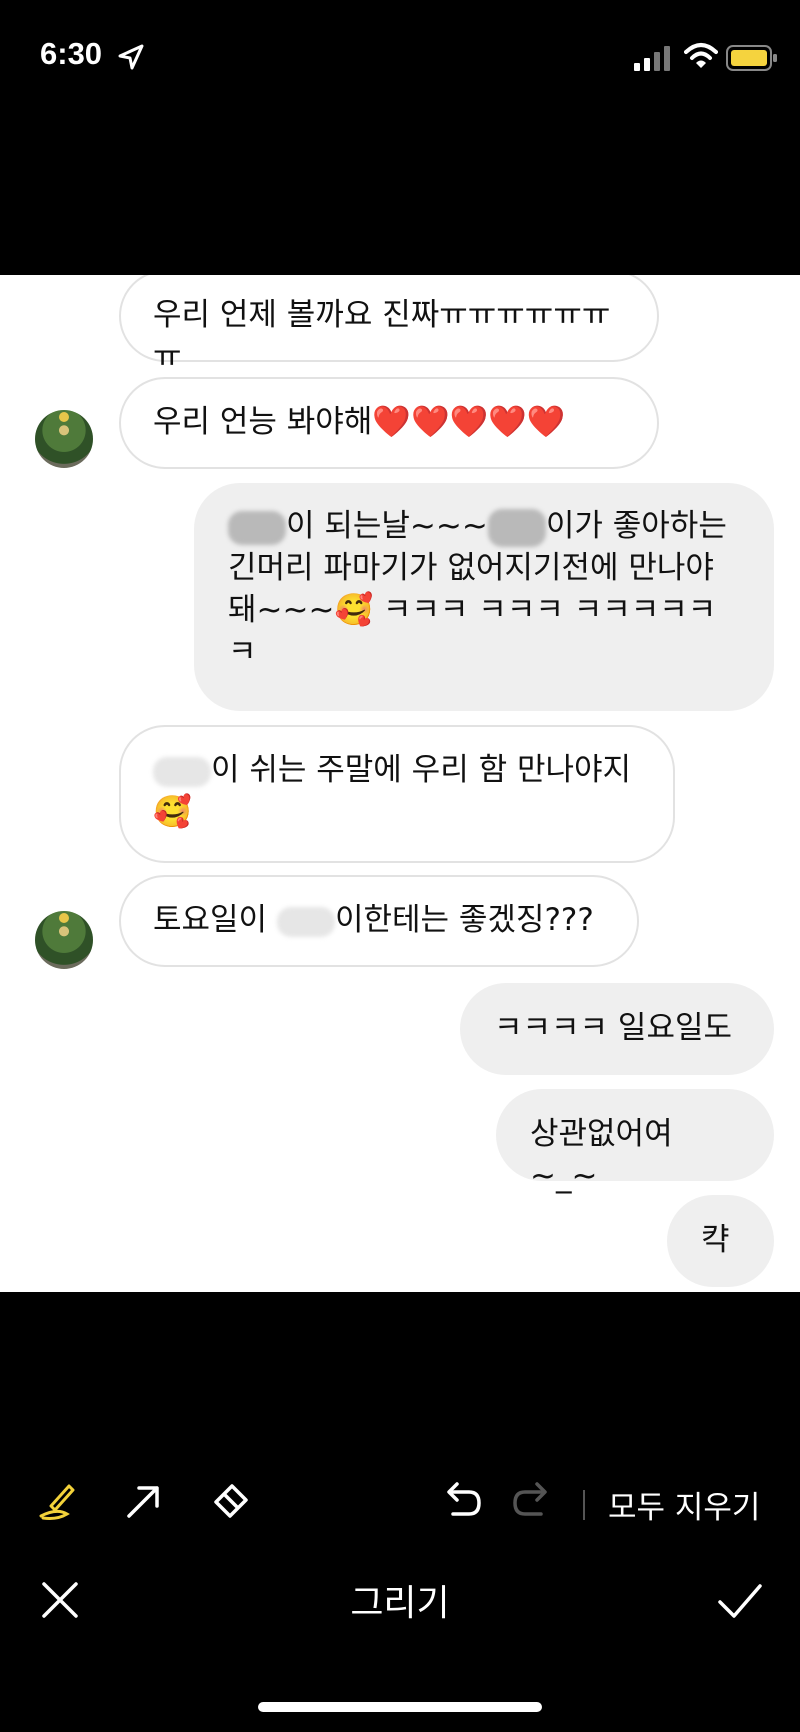  What do you see at coordinates (701, 55) in the screenshot?
I see `wifi-icon` at bounding box center [701, 55].